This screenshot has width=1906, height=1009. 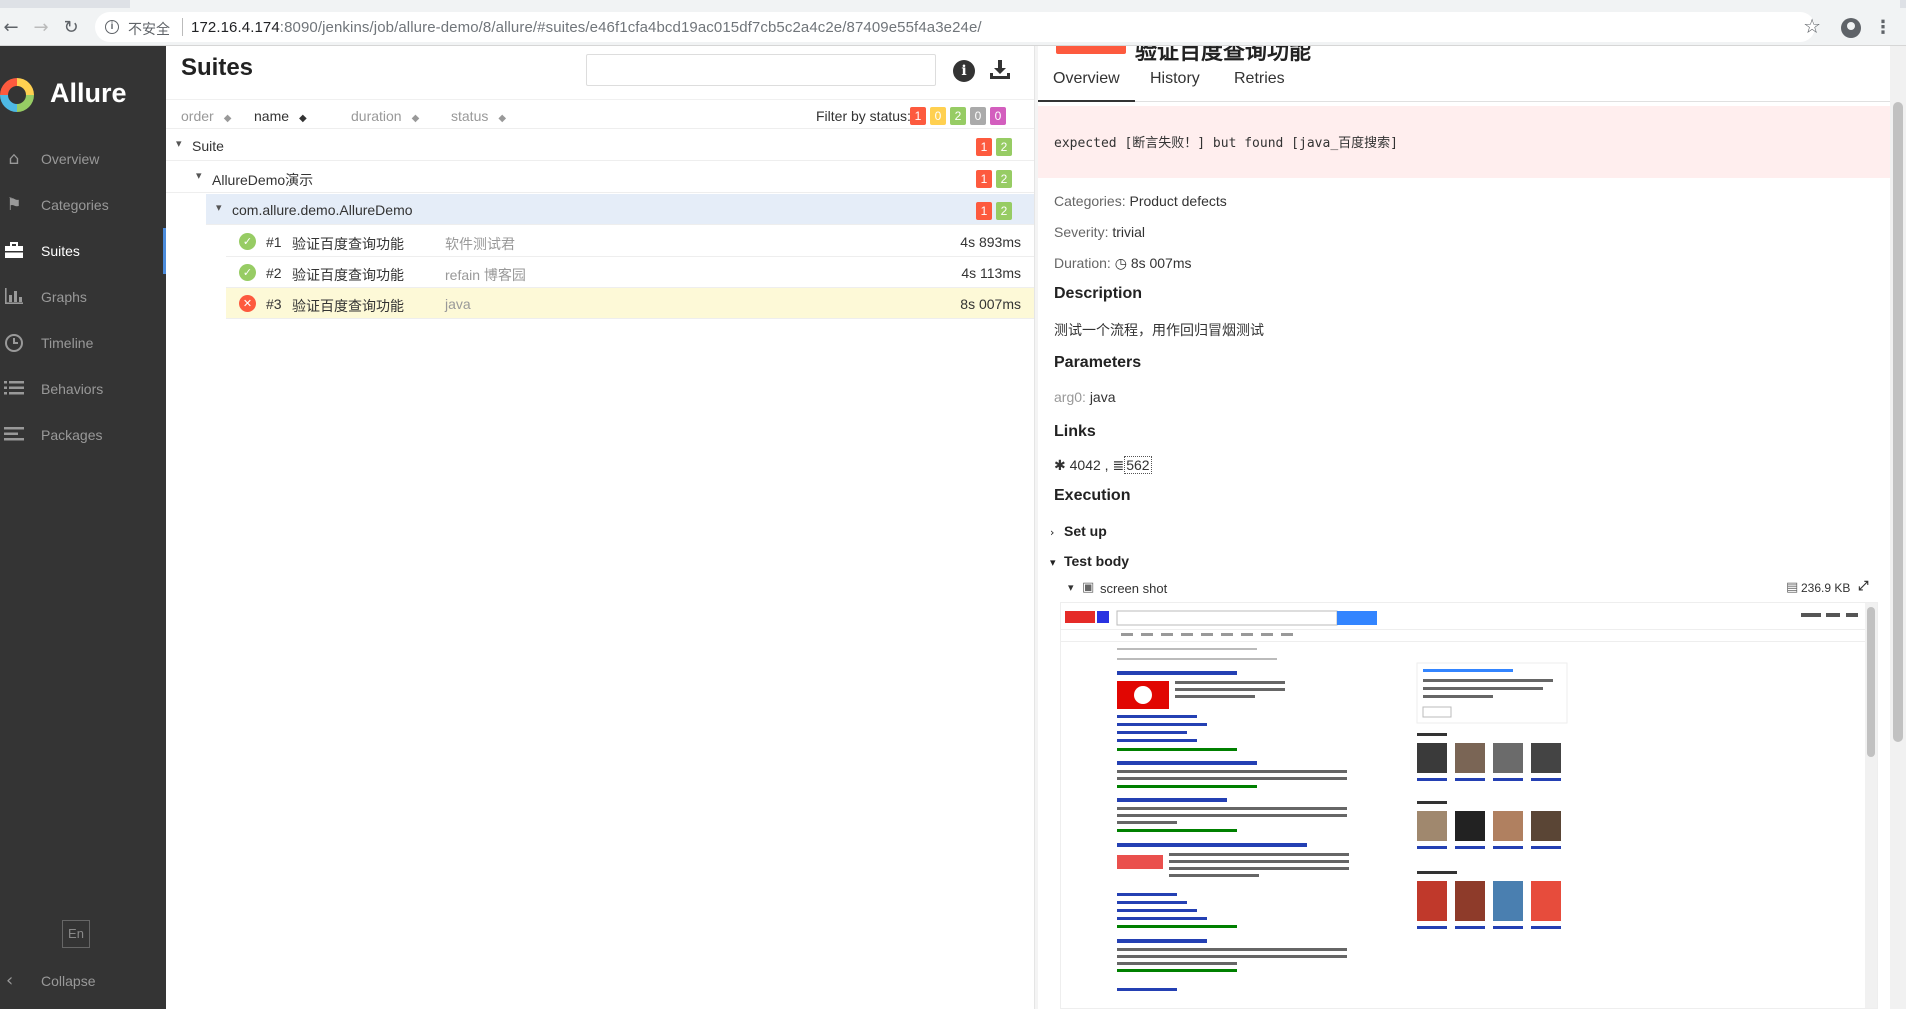 What do you see at coordinates (14, 435) in the screenshot?
I see `align-left-icon` at bounding box center [14, 435].